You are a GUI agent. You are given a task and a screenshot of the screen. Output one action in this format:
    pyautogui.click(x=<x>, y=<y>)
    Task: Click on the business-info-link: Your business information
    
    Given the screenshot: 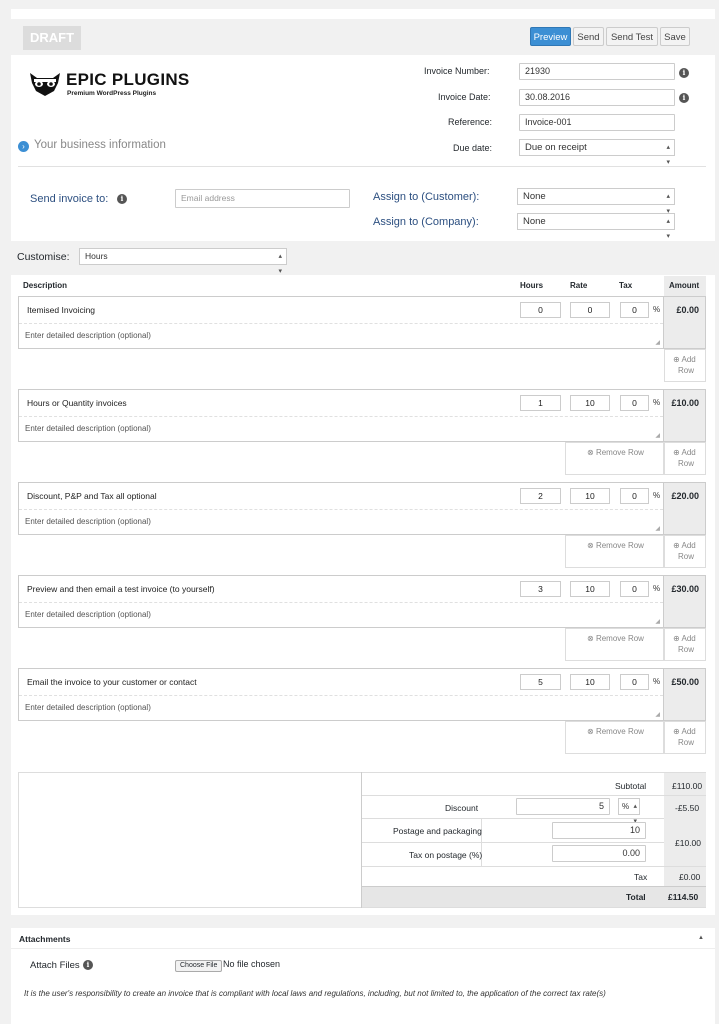 What is the action you would take?
    pyautogui.click(x=100, y=145)
    